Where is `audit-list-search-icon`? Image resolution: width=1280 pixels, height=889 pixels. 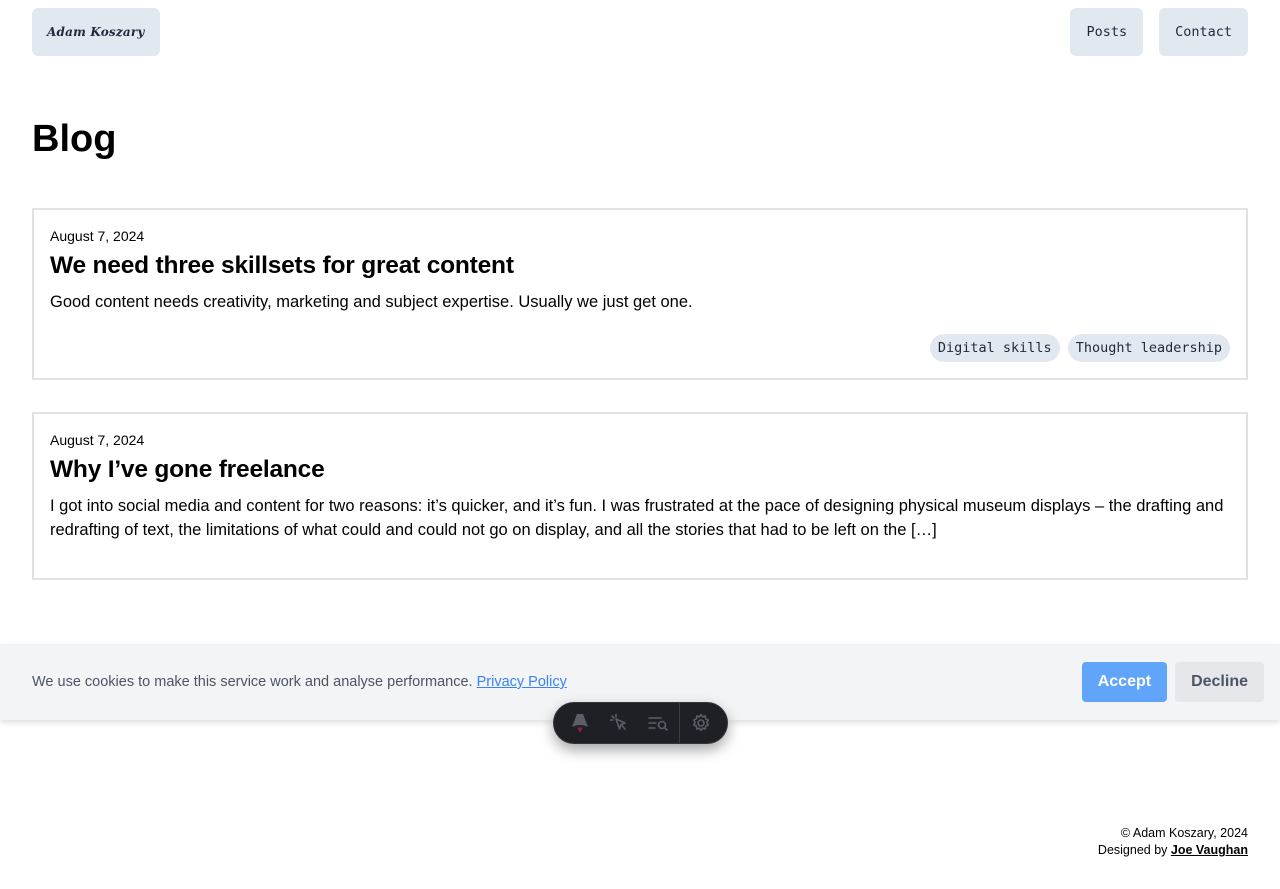 audit-list-search-icon is located at coordinates (657, 723).